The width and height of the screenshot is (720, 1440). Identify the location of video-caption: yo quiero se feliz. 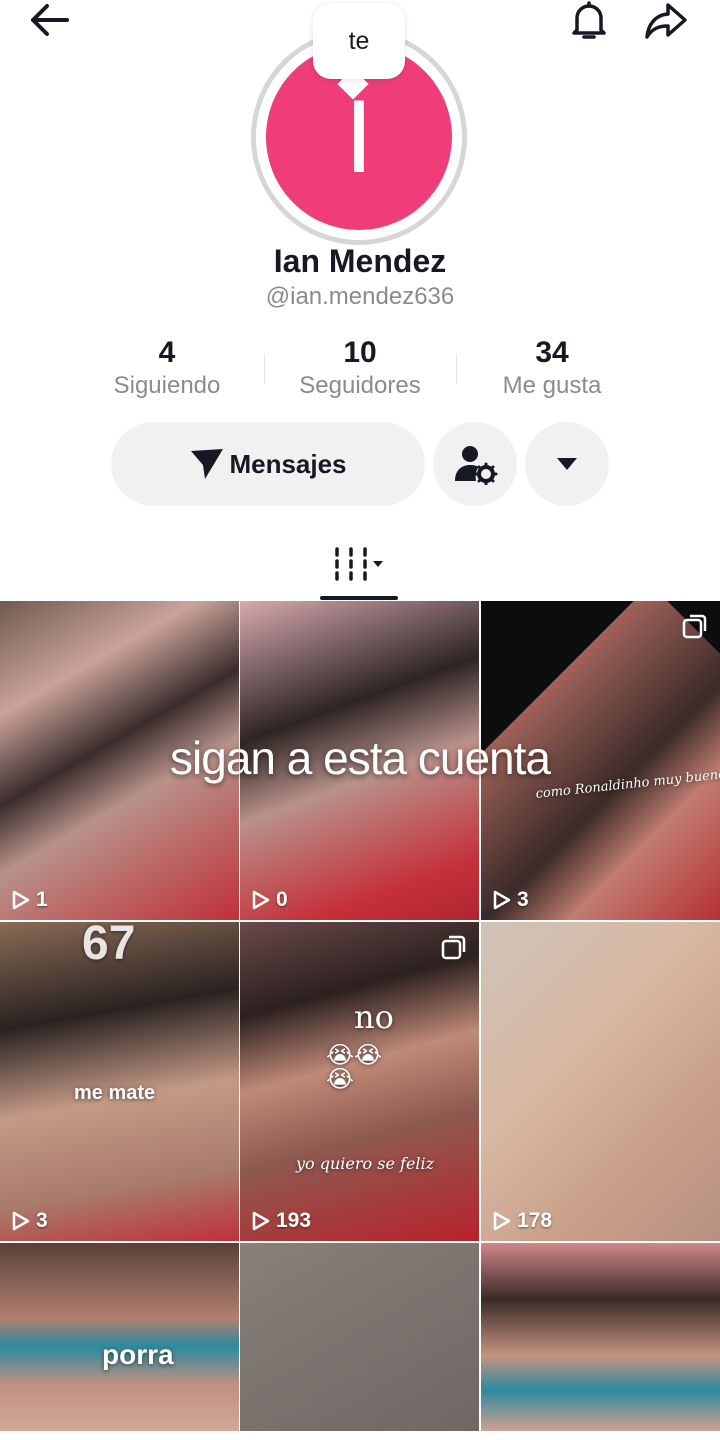
(365, 1163).